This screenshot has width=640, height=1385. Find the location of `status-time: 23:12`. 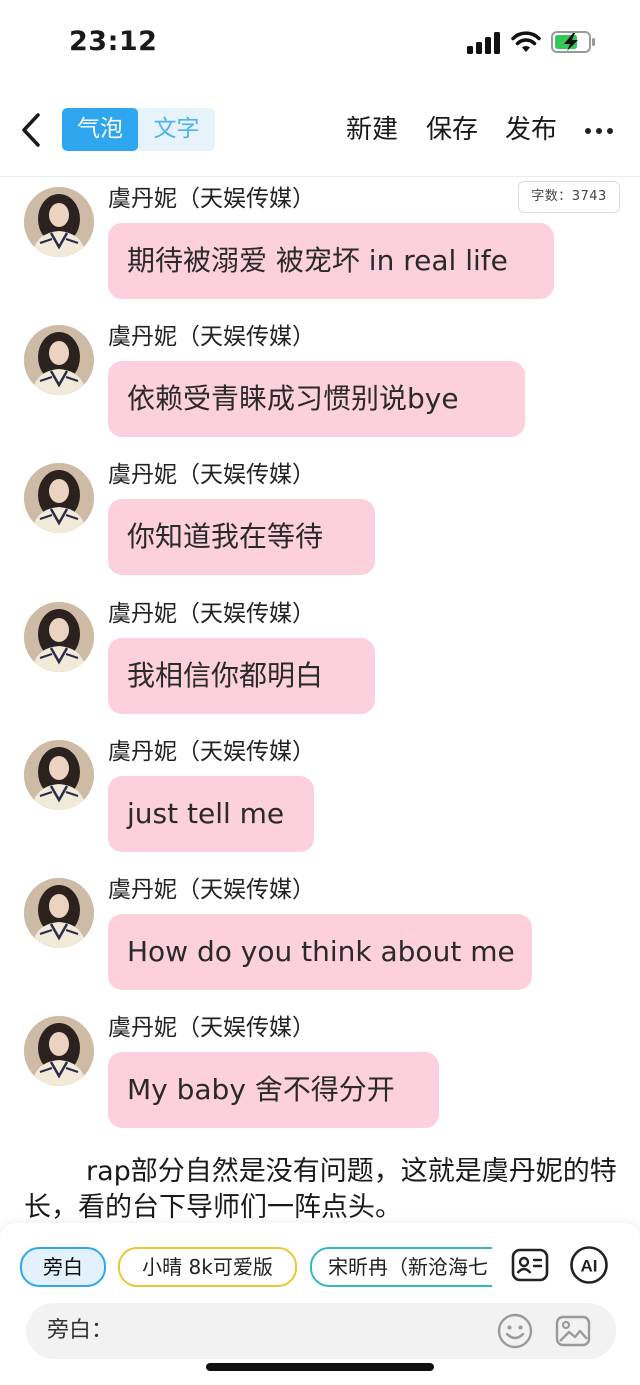

status-time: 23:12 is located at coordinates (113, 41).